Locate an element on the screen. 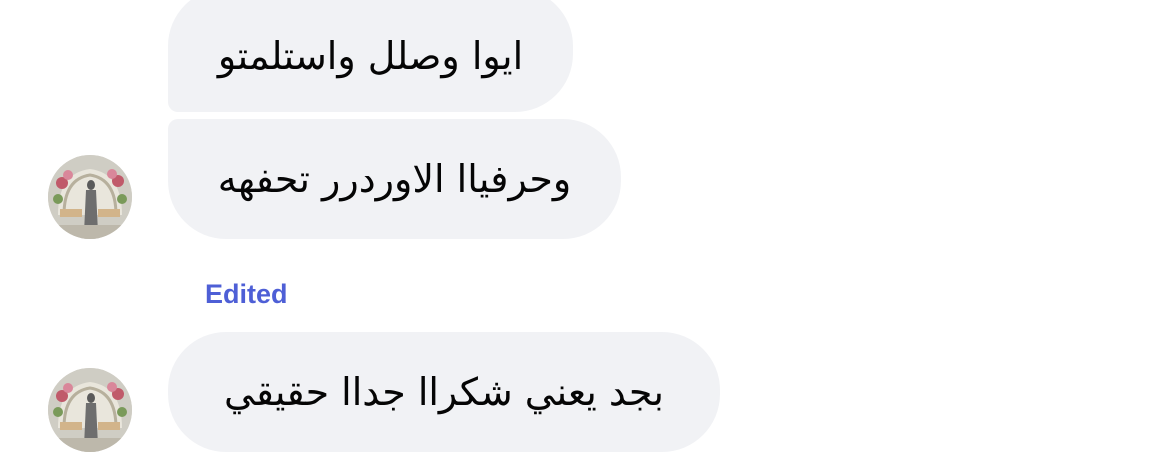  message-text: ايوا وصلل واستلمتو is located at coordinates (370, 56).